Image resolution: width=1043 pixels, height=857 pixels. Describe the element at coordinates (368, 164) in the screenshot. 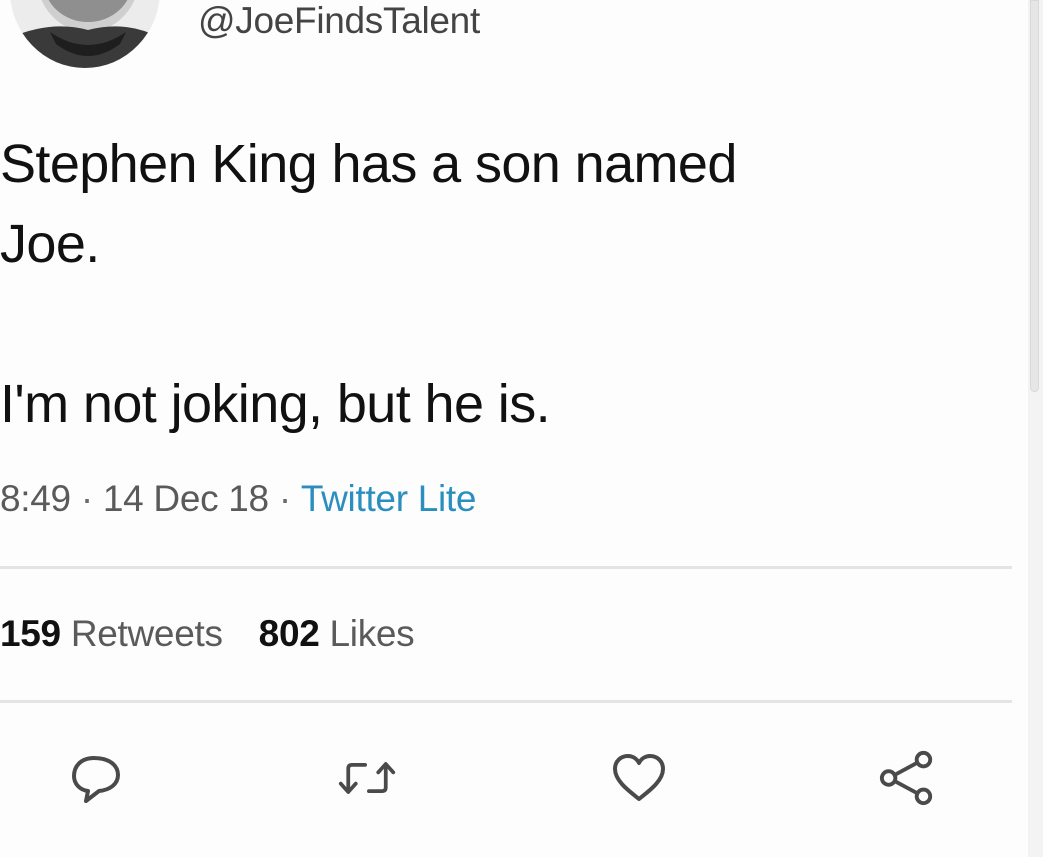

I see `tweet-text-line-1: Stephen King has a son named` at that location.